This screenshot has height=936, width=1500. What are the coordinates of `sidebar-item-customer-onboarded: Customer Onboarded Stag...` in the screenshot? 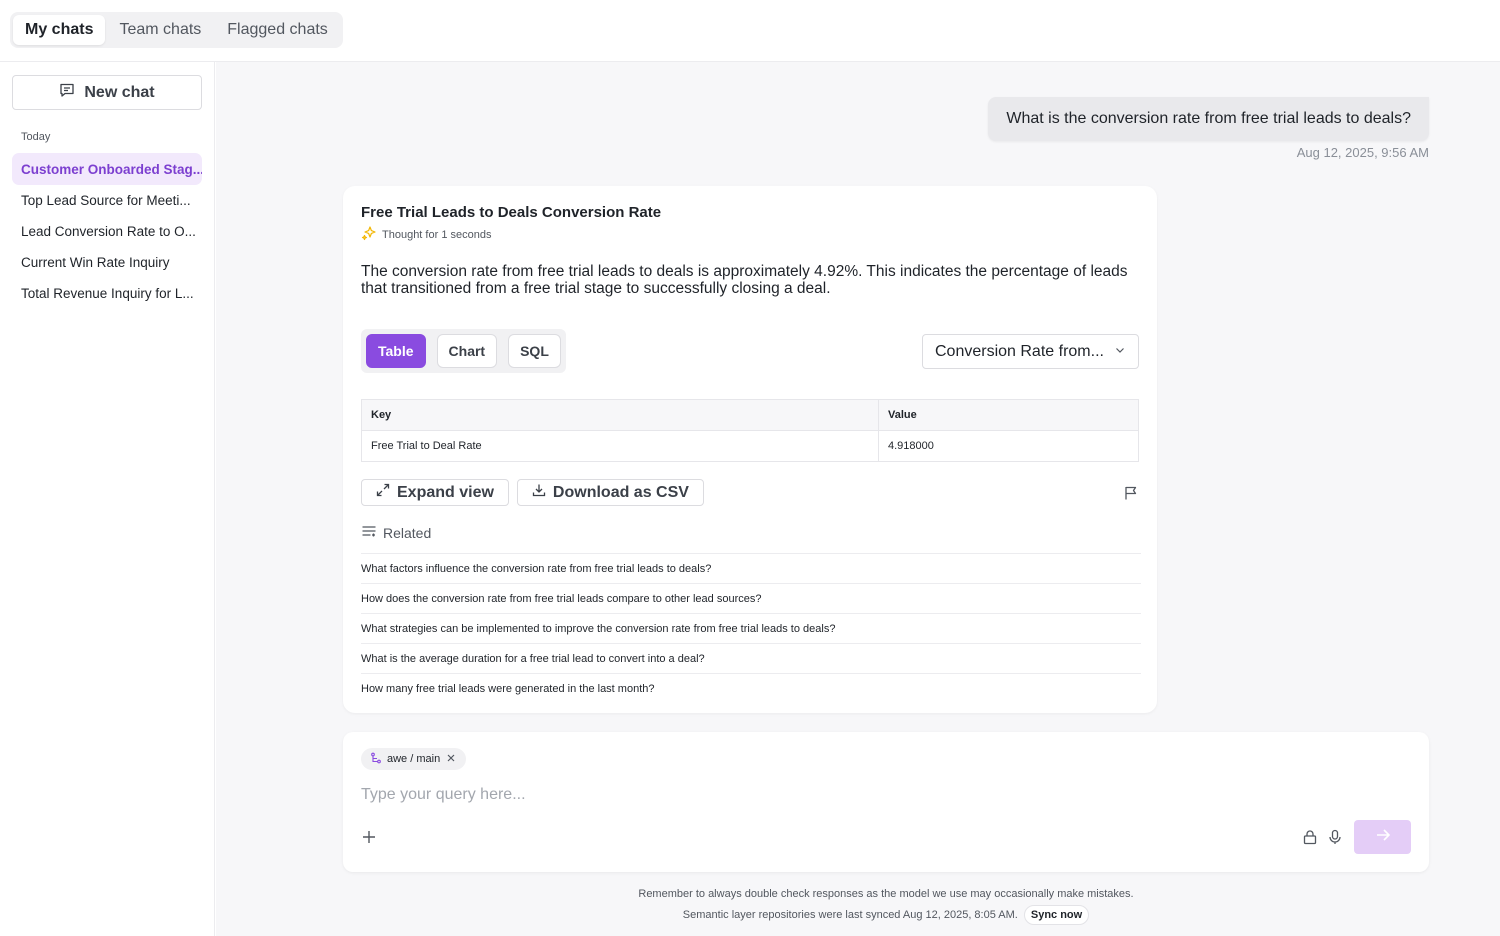 It's located at (107, 169).